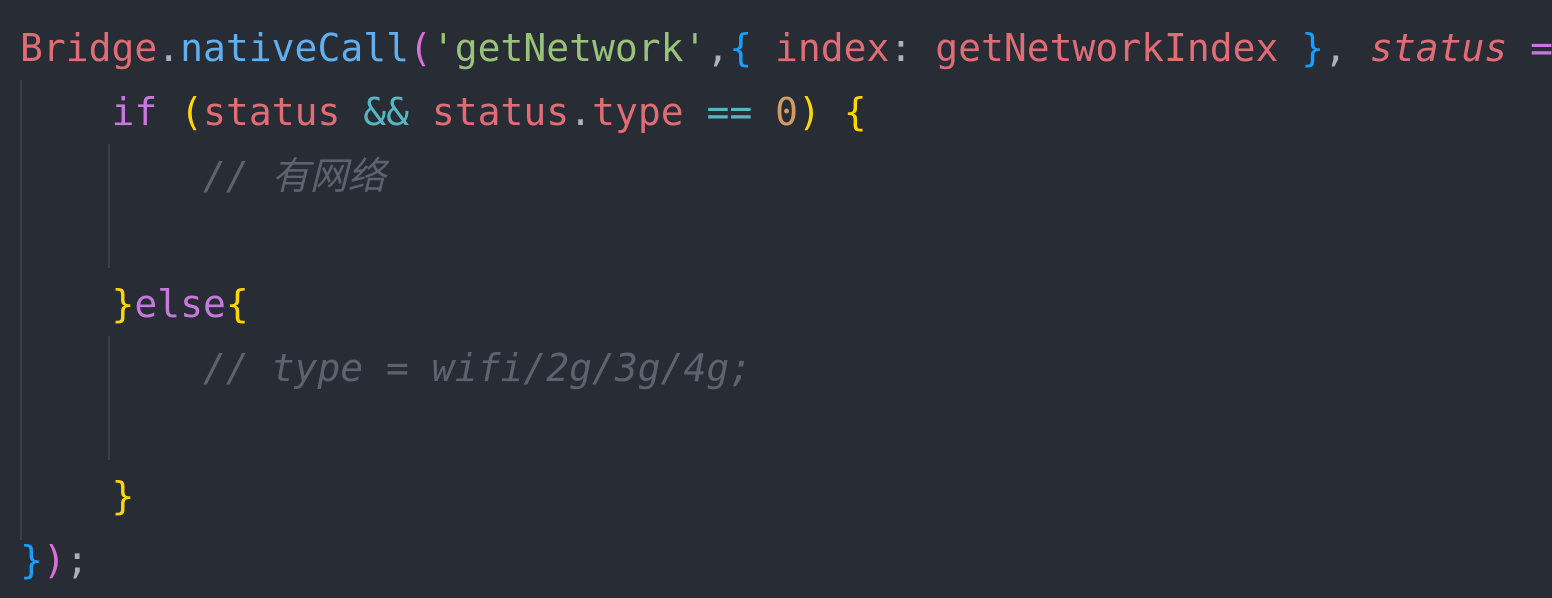 The image size is (1552, 598). I want to click on code-token: index, so click(821, 48).